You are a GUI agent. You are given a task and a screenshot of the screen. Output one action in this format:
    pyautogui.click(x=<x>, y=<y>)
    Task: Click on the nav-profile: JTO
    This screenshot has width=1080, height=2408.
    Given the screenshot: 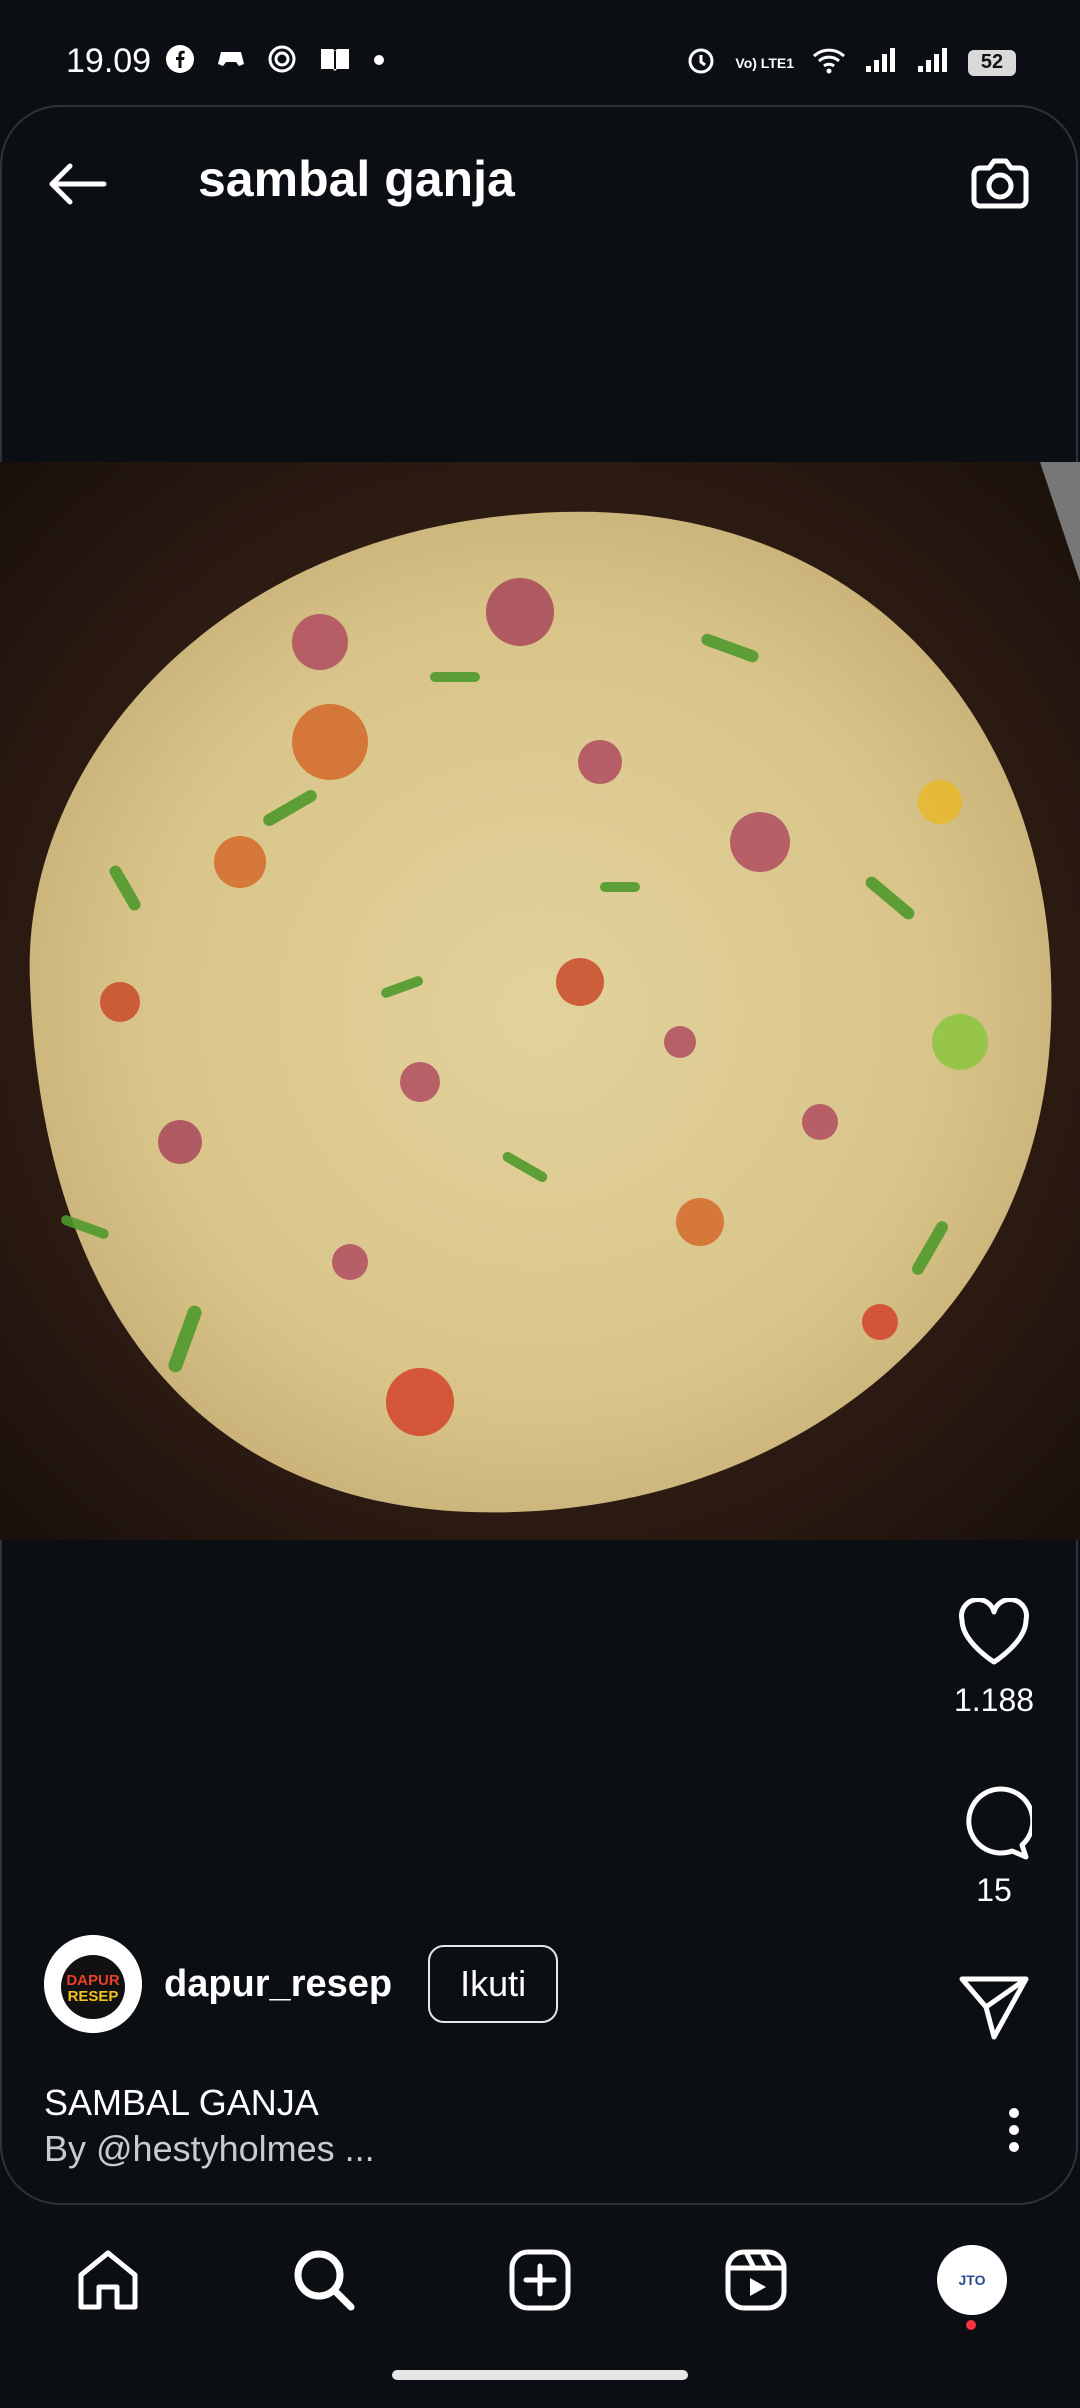 What is the action you would take?
    pyautogui.click(x=972, y=2280)
    